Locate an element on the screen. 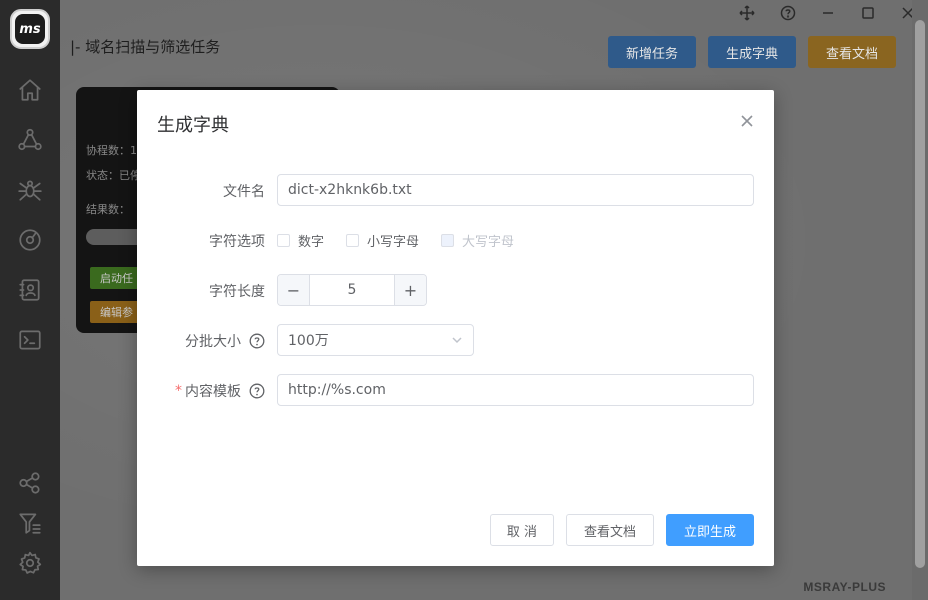 This screenshot has height=600, width=928. compass-icon is located at coordinates (30, 240).